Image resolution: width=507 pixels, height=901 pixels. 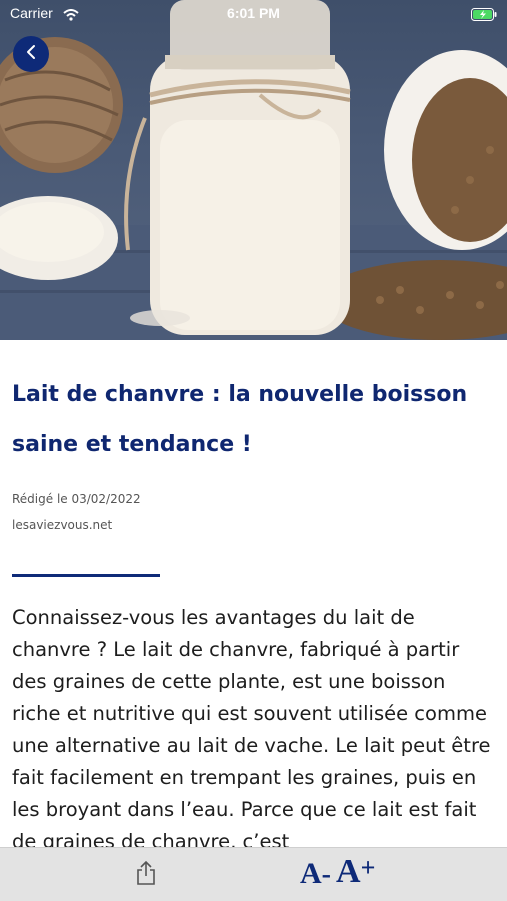 I want to click on back-button, so click(x=31, y=54).